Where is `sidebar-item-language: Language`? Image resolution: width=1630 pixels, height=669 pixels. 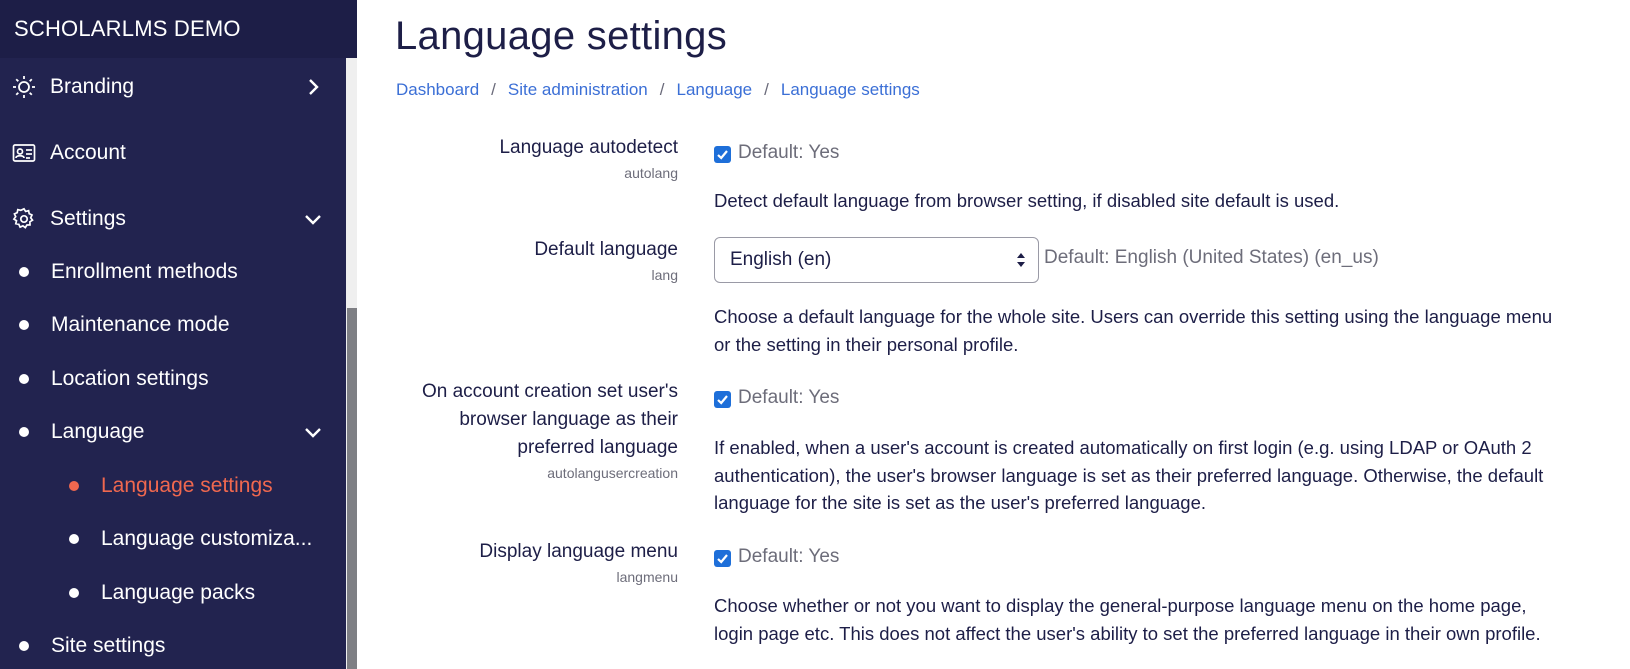 sidebar-item-language: Language is located at coordinates (173, 432).